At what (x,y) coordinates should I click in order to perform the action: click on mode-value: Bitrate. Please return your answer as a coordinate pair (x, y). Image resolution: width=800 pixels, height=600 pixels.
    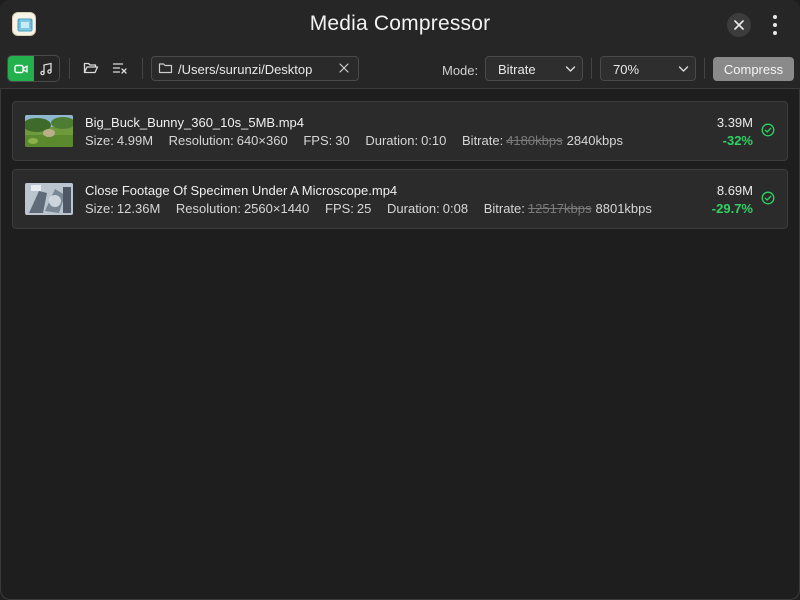
    Looking at the image, I should click on (517, 69).